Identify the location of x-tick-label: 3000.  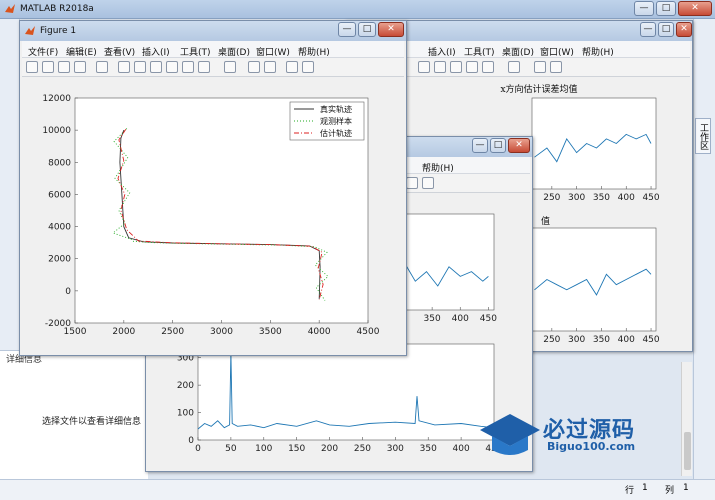
(221, 332).